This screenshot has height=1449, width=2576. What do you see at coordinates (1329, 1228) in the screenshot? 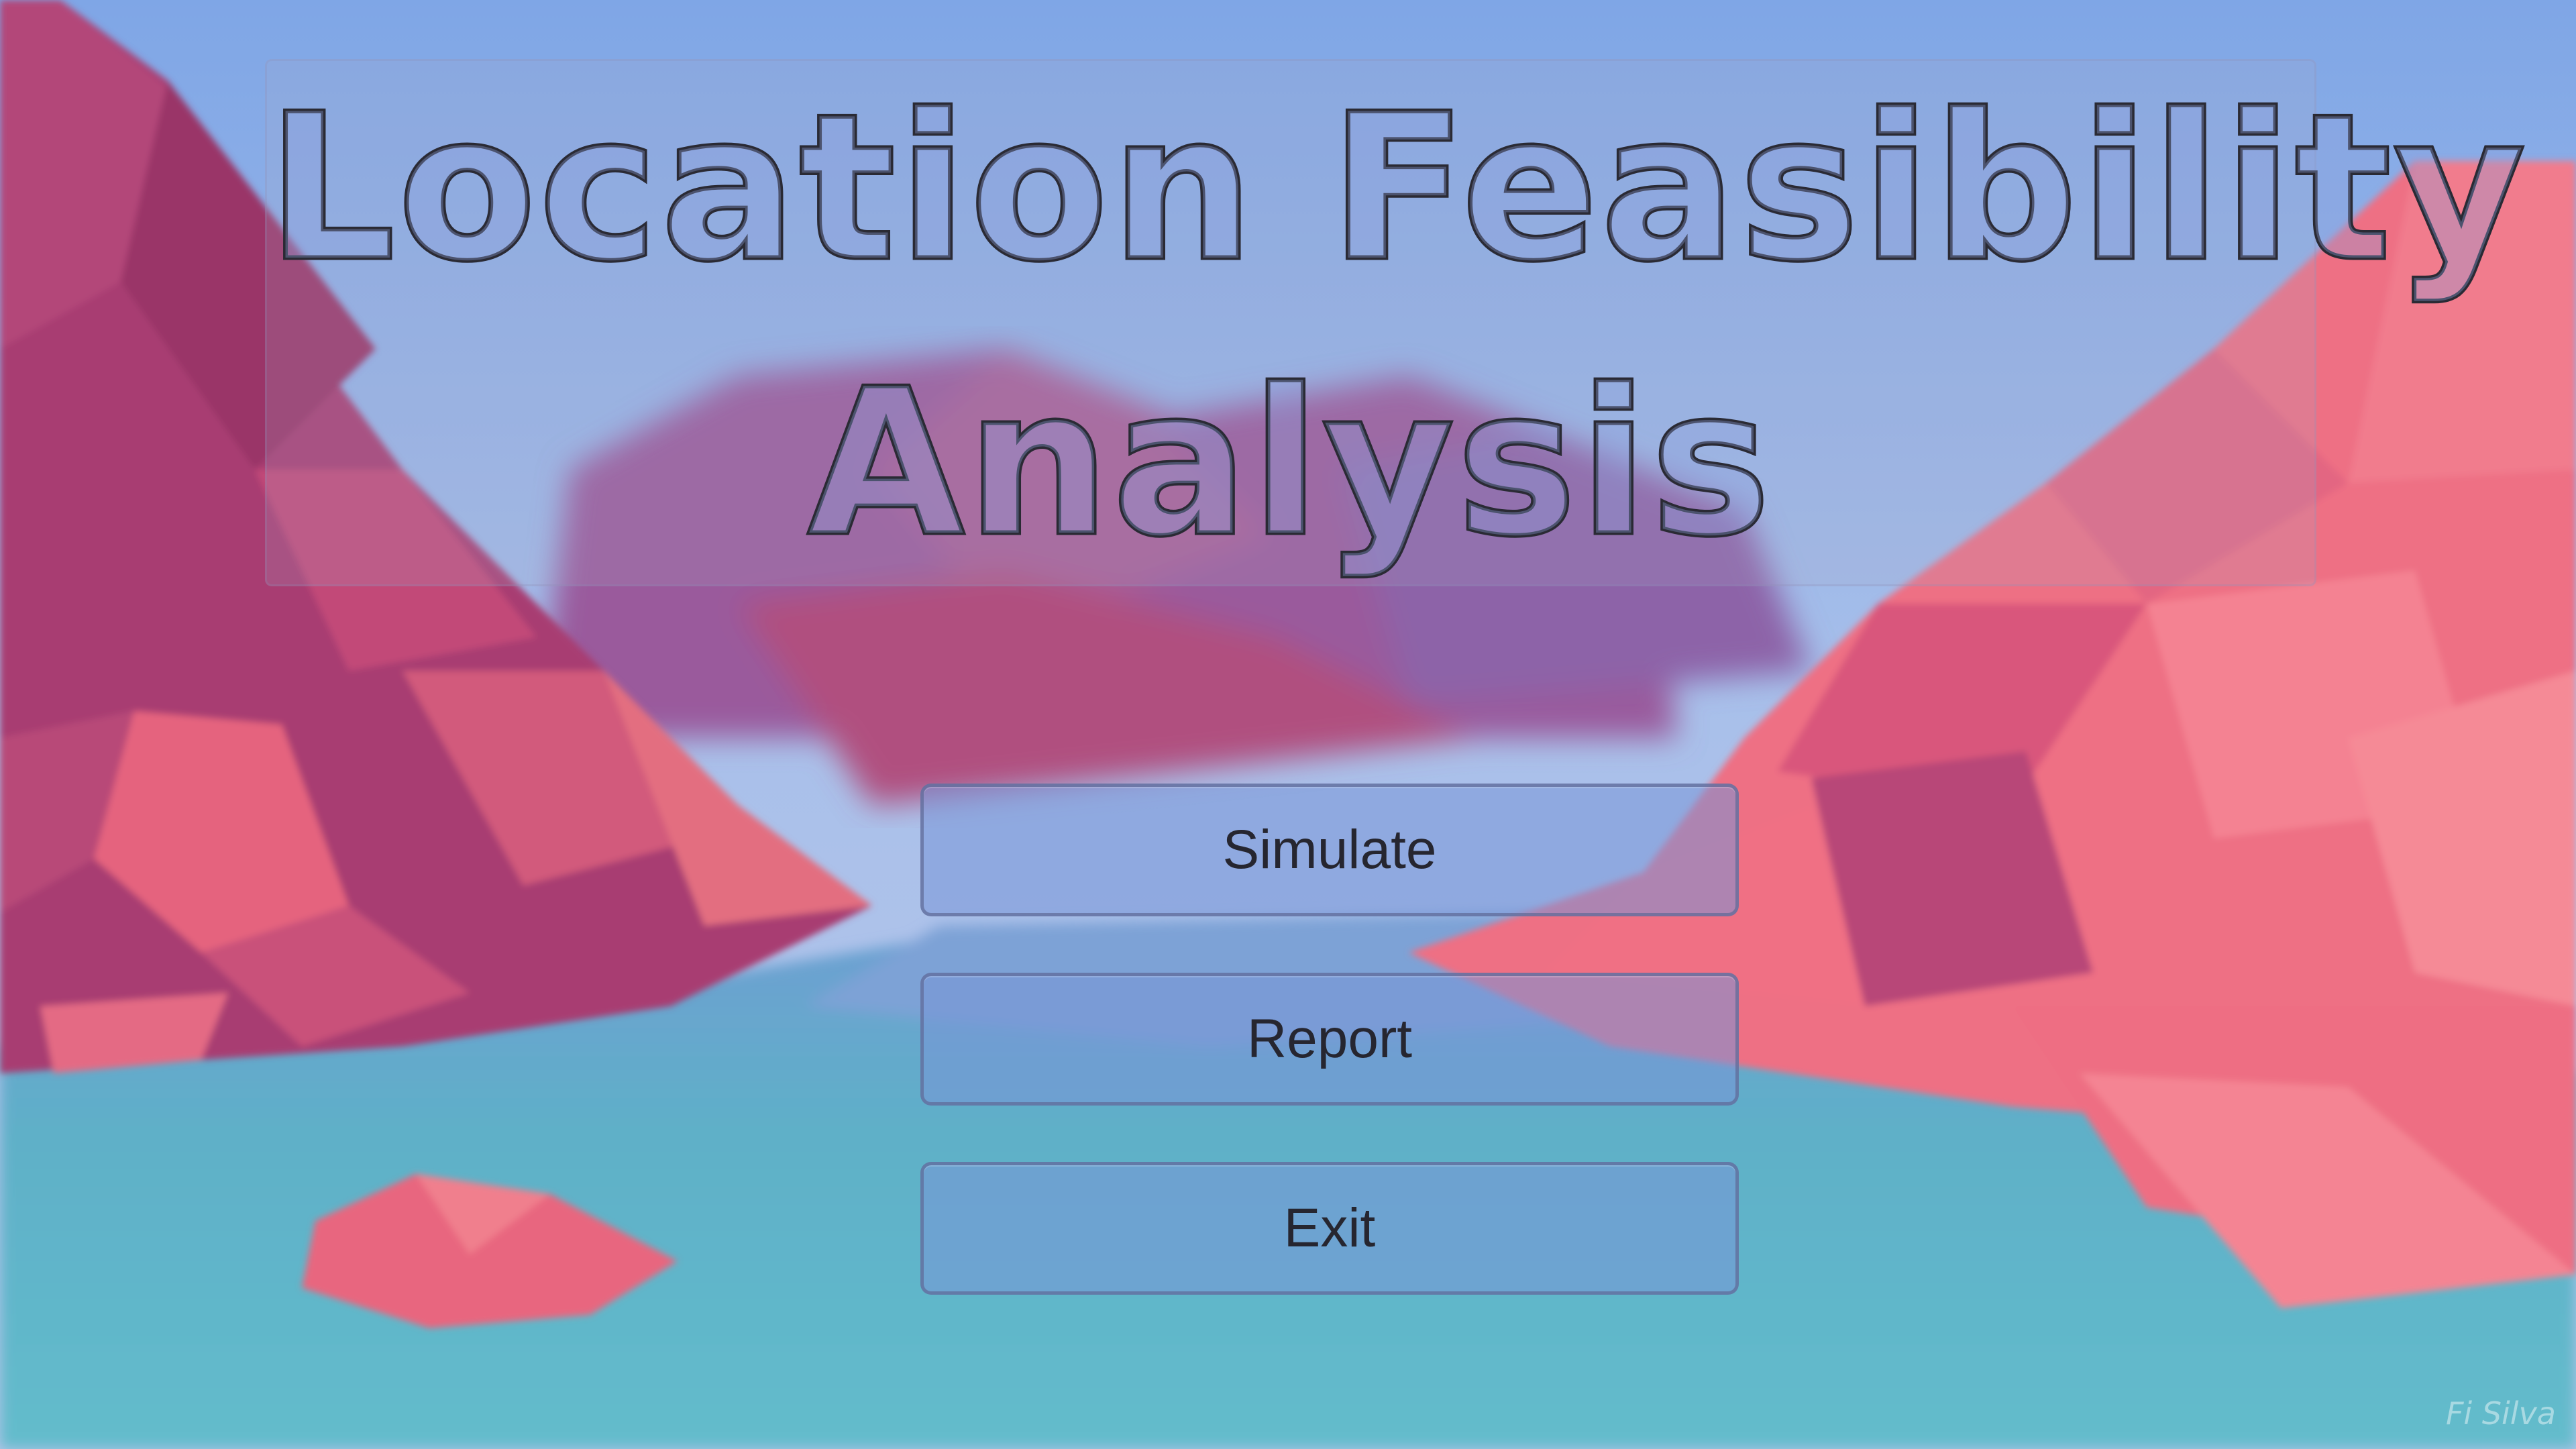
I see `exit-button: Exit` at bounding box center [1329, 1228].